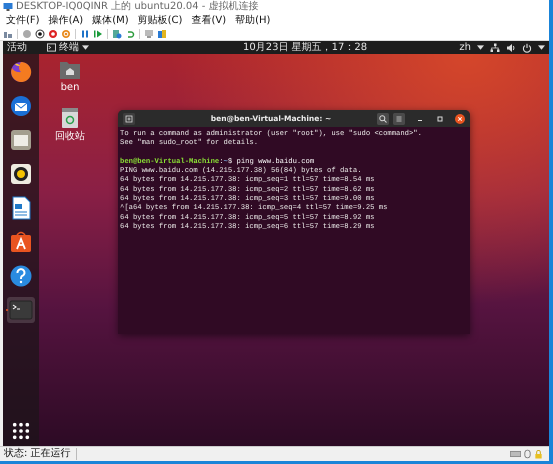 Image resolution: width=553 pixels, height=464 pixels. Describe the element at coordinates (21, 174) in the screenshot. I see `speaker-icon` at that location.